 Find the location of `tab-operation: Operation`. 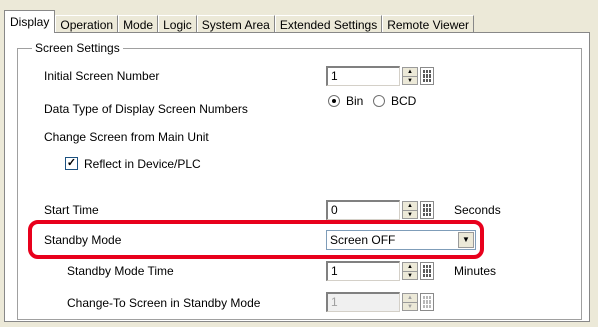

tab-operation: Operation is located at coordinates (87, 24).